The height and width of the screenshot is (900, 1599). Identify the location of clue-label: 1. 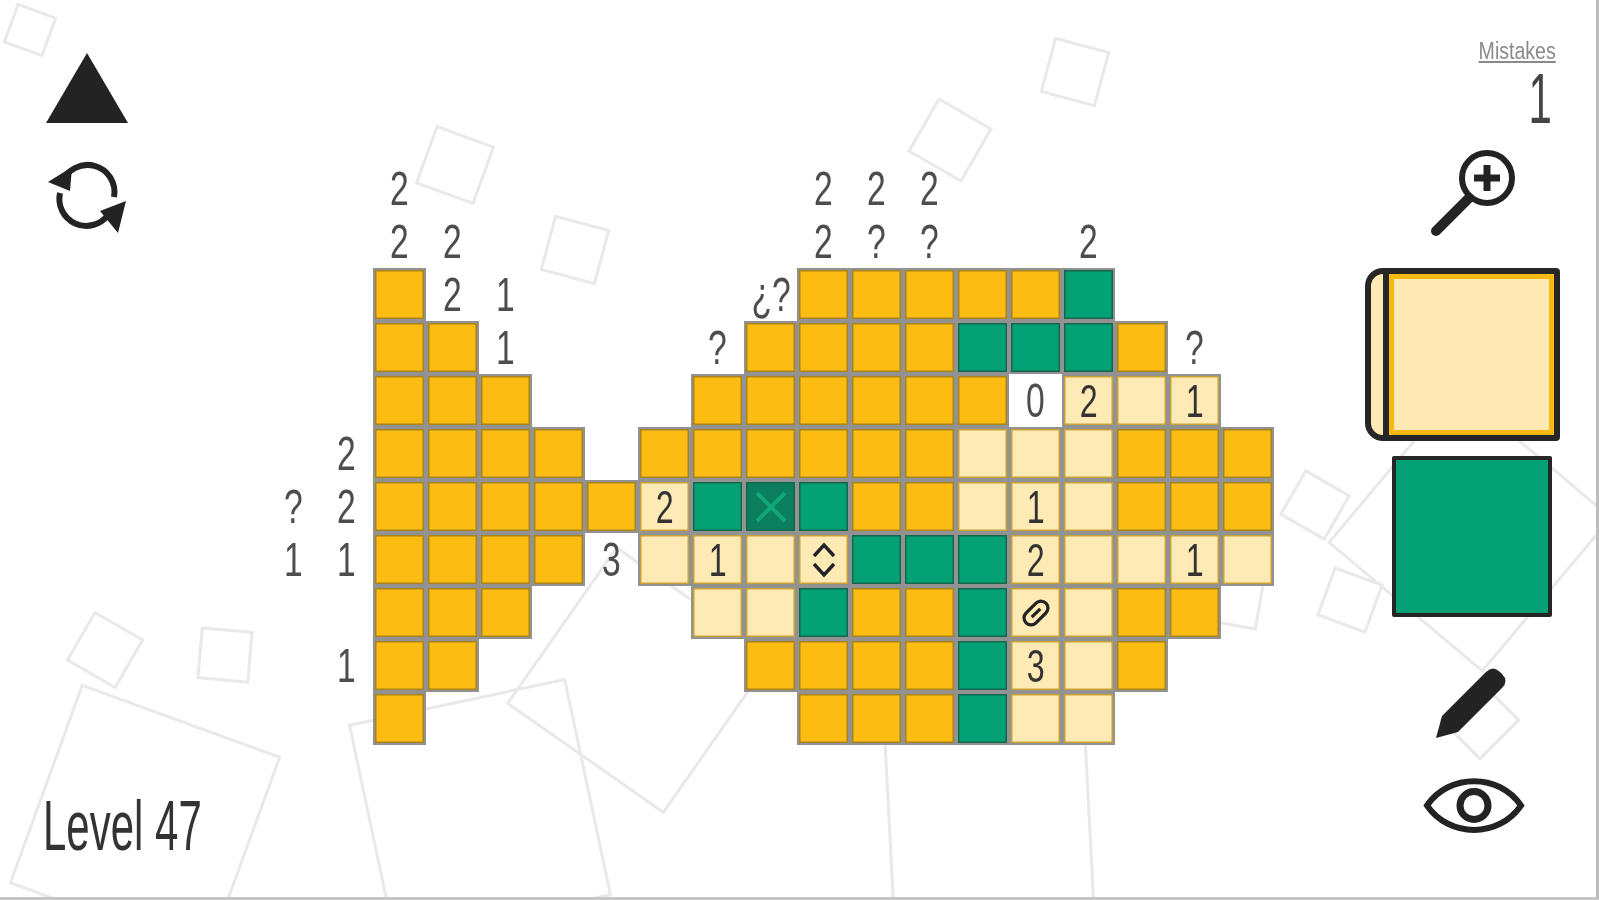
(505, 347).